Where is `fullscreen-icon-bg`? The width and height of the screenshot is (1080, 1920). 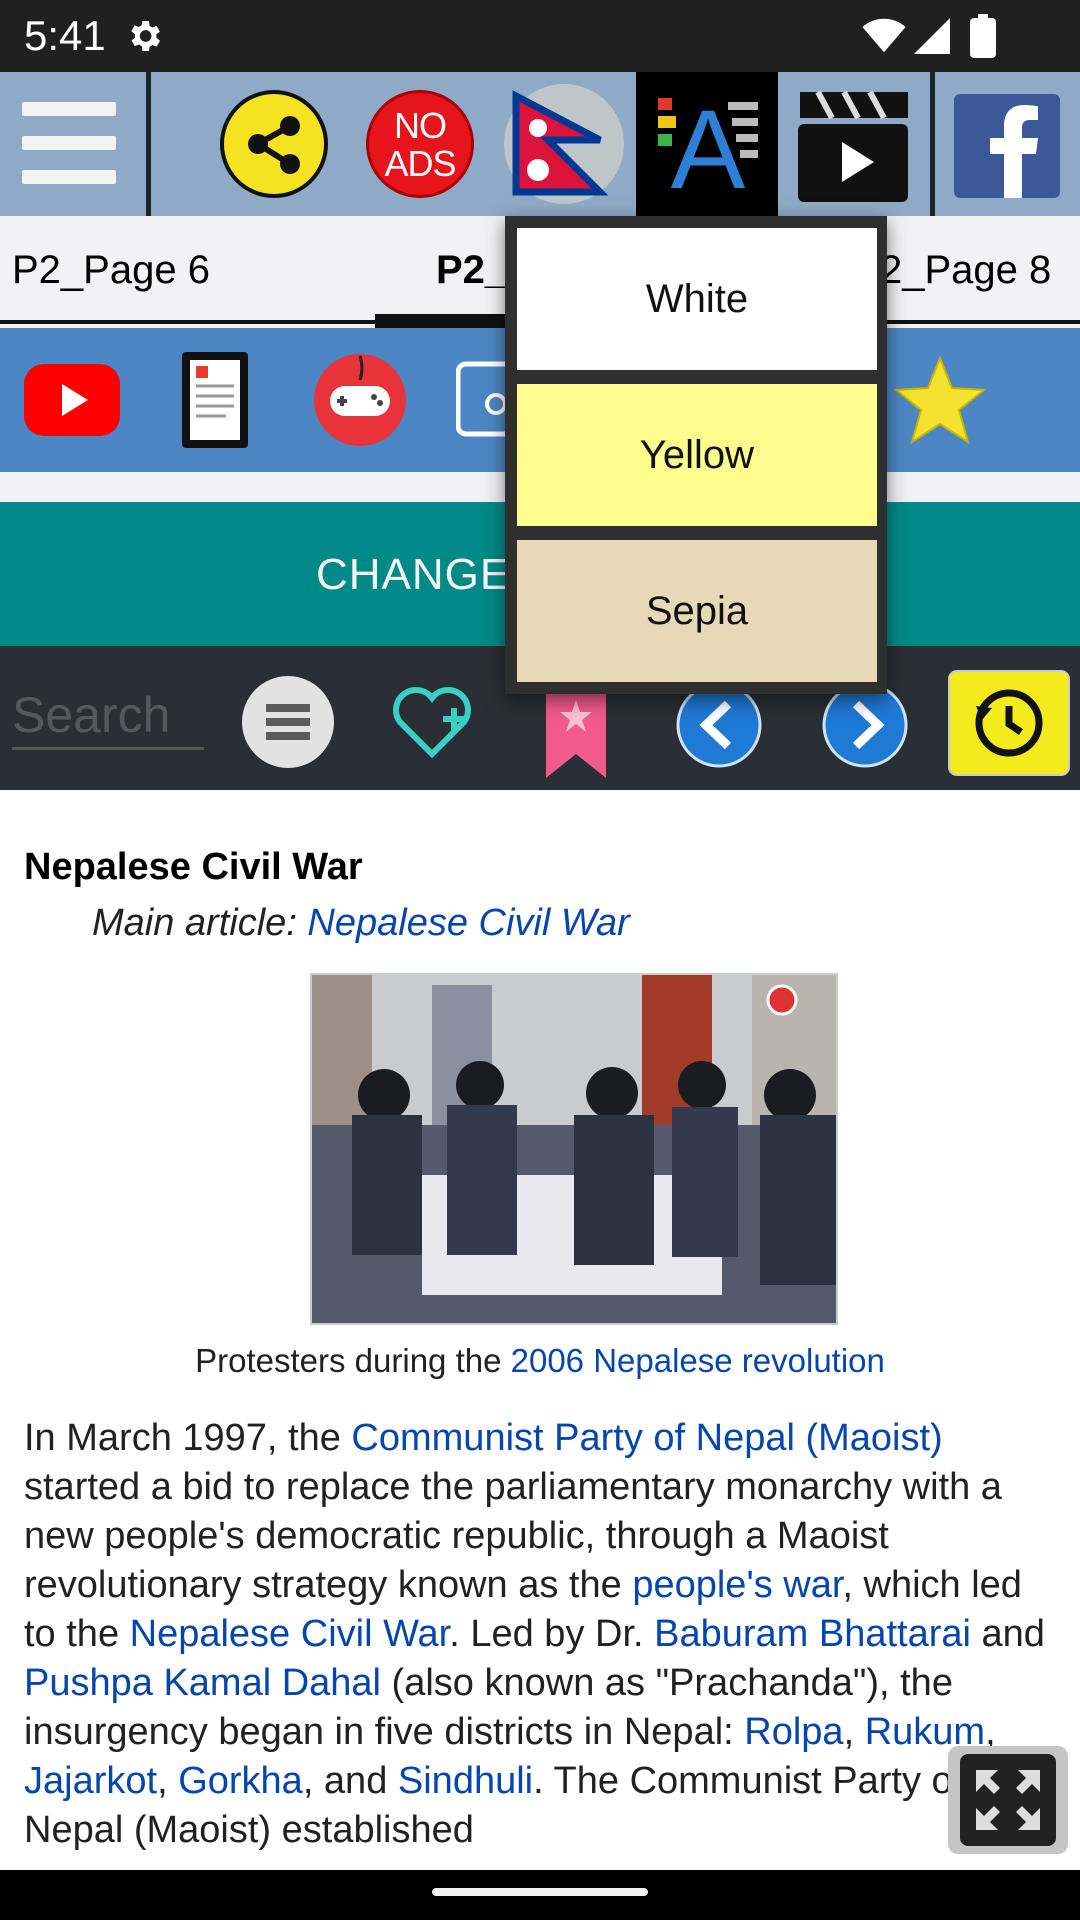
fullscreen-icon-bg is located at coordinates (1008, 1800).